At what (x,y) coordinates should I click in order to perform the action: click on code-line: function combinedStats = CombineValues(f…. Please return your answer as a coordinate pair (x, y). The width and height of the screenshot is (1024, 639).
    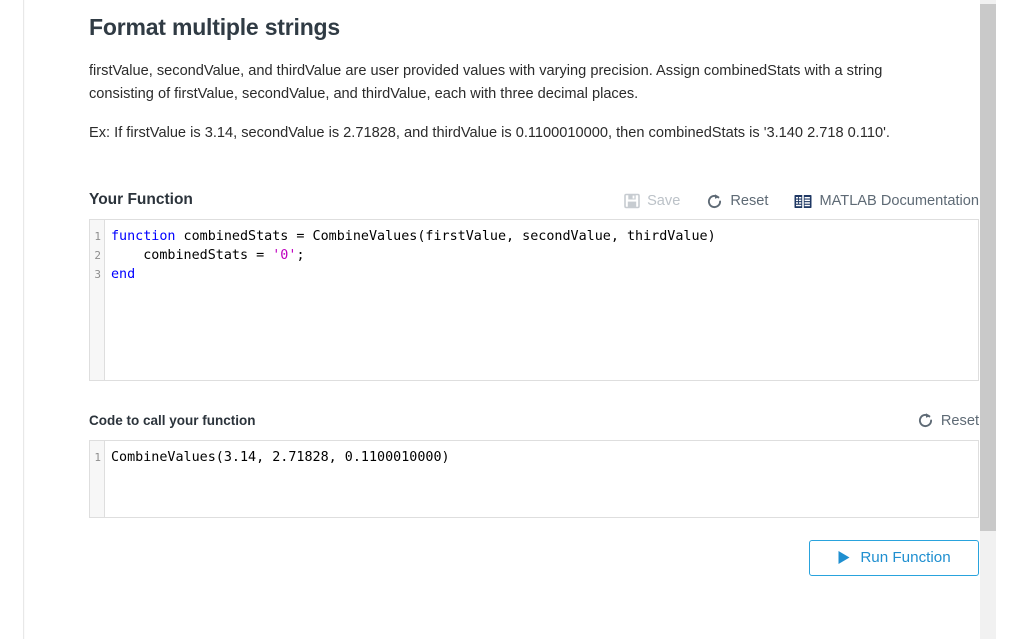
    Looking at the image, I should click on (413, 236).